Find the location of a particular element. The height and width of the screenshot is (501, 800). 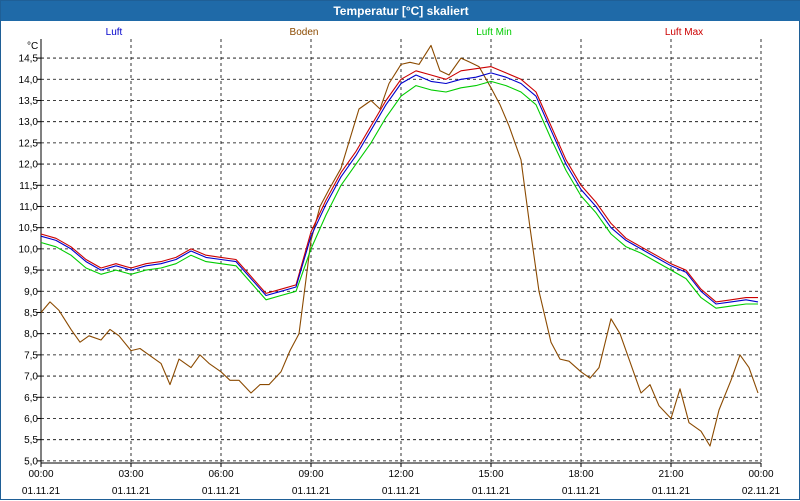

y-tick-label: 8,0 is located at coordinates (31, 334).